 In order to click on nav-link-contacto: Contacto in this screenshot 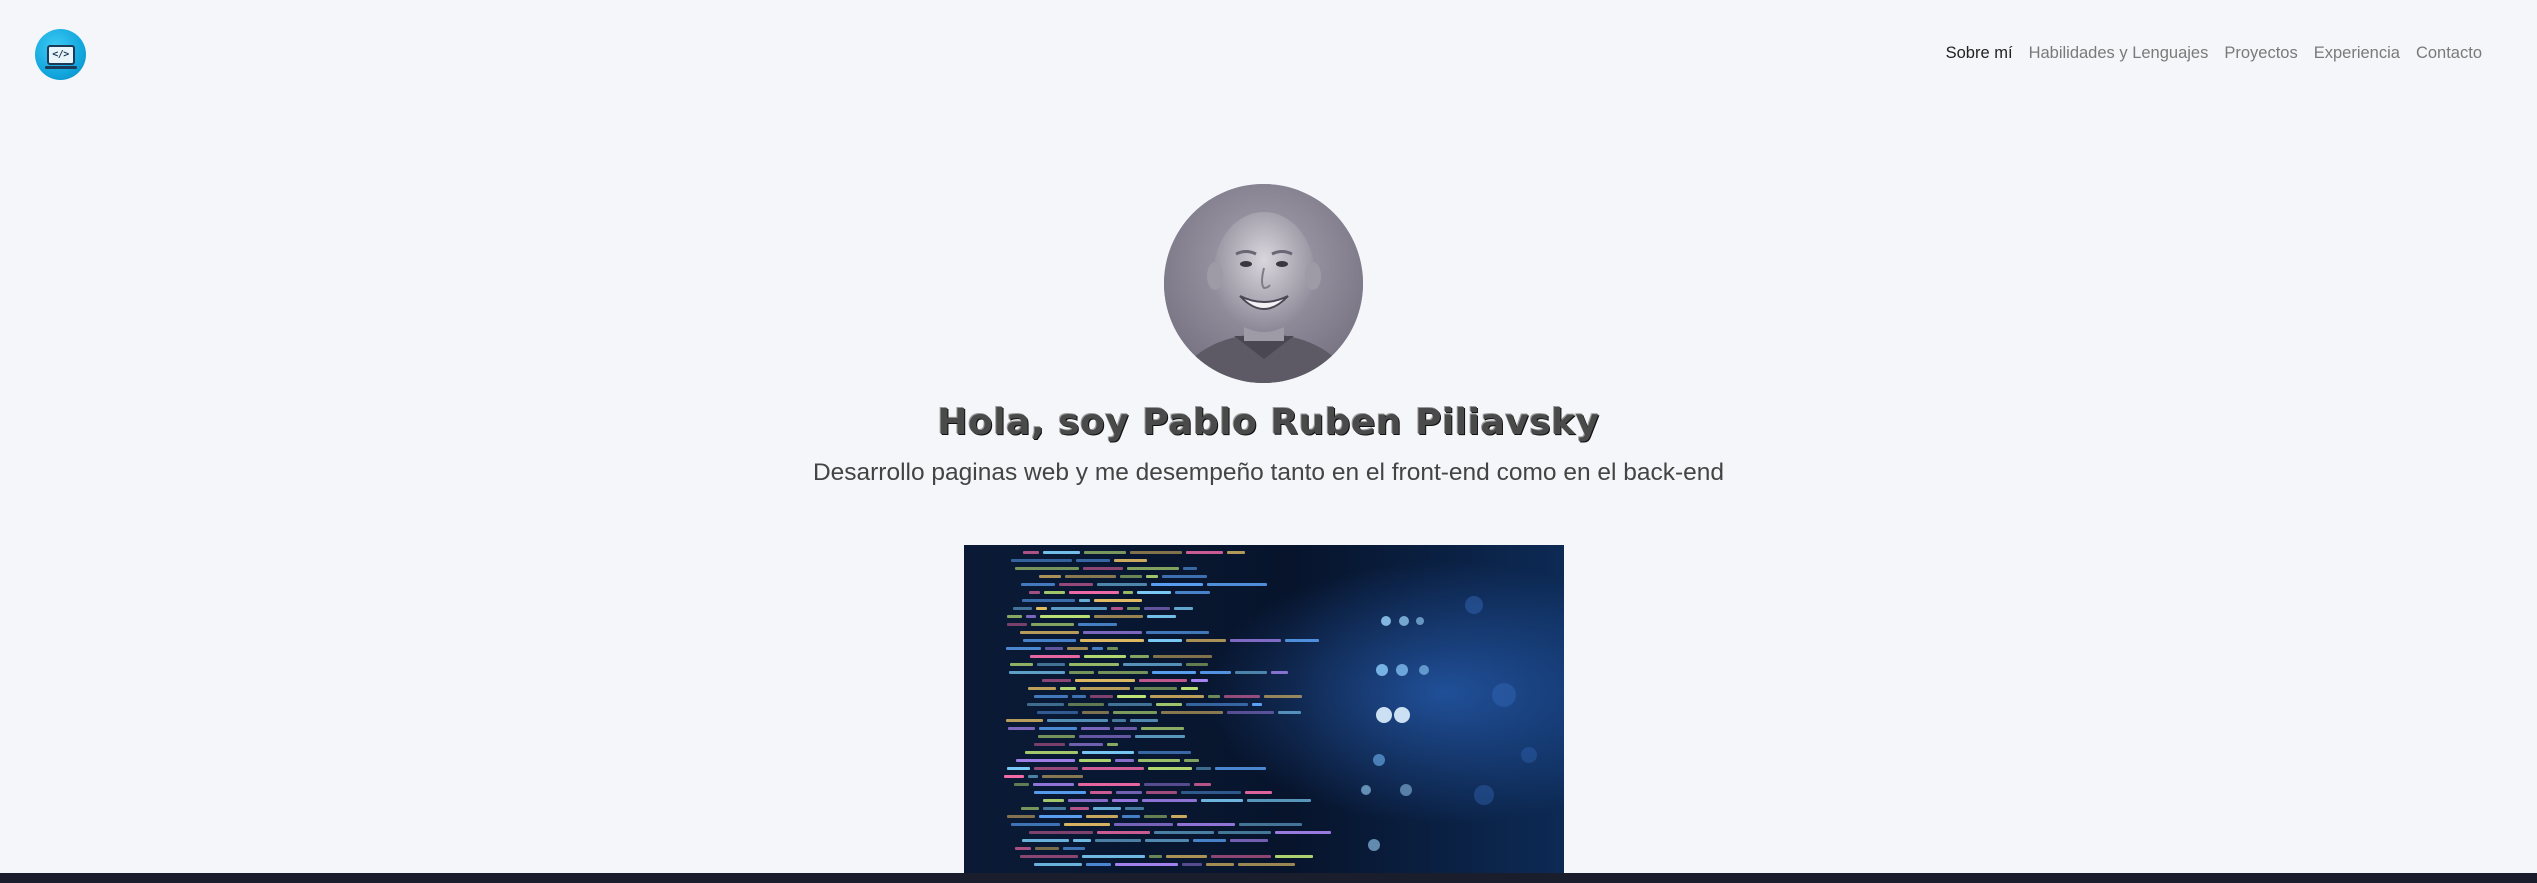, I will do `click(2449, 53)`.